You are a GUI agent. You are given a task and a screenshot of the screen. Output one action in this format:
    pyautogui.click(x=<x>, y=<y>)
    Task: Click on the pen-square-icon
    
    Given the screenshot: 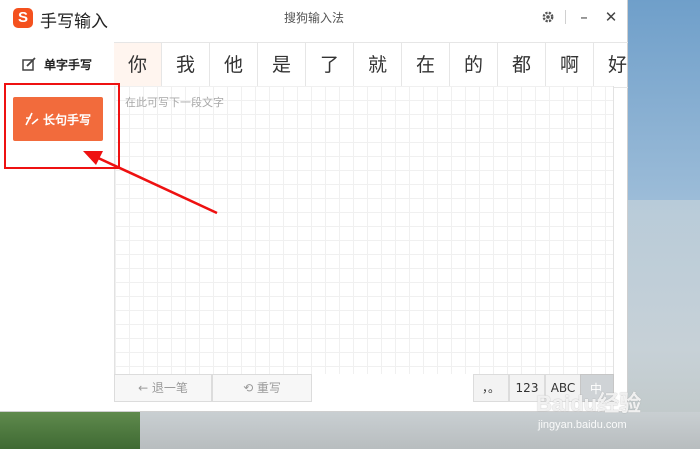 What is the action you would take?
    pyautogui.click(x=29, y=63)
    